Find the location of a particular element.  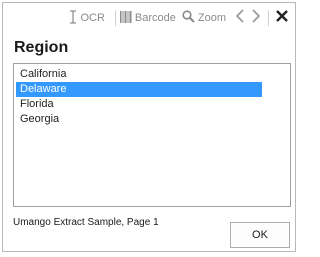

list-item-delaware: Delaware is located at coordinates (139, 89).